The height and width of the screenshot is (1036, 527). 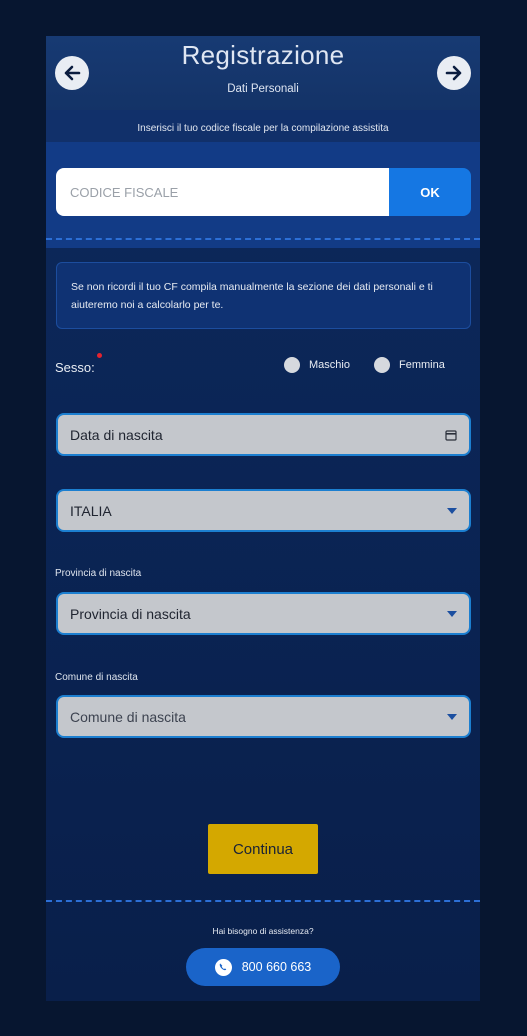 I want to click on page-title: Registrazione, so click(x=263, y=55).